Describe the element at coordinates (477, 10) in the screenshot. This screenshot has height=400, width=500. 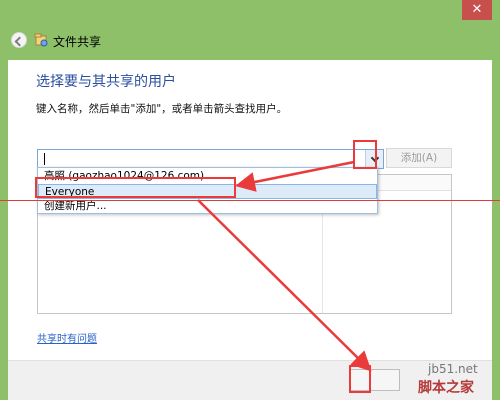
I see `close-button: ✕` at that location.